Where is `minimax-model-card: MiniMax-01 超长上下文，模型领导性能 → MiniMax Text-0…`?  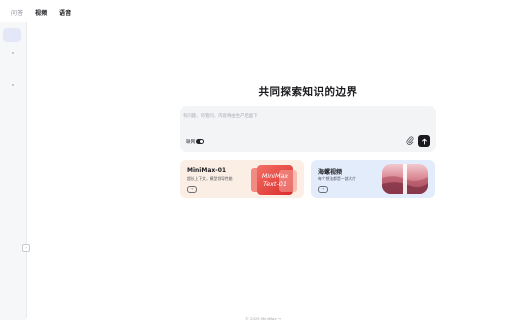
minimax-model-card: MiniMax-01 超长上下文，模型领导性能 → MiniMax Text-0… is located at coordinates (242, 179).